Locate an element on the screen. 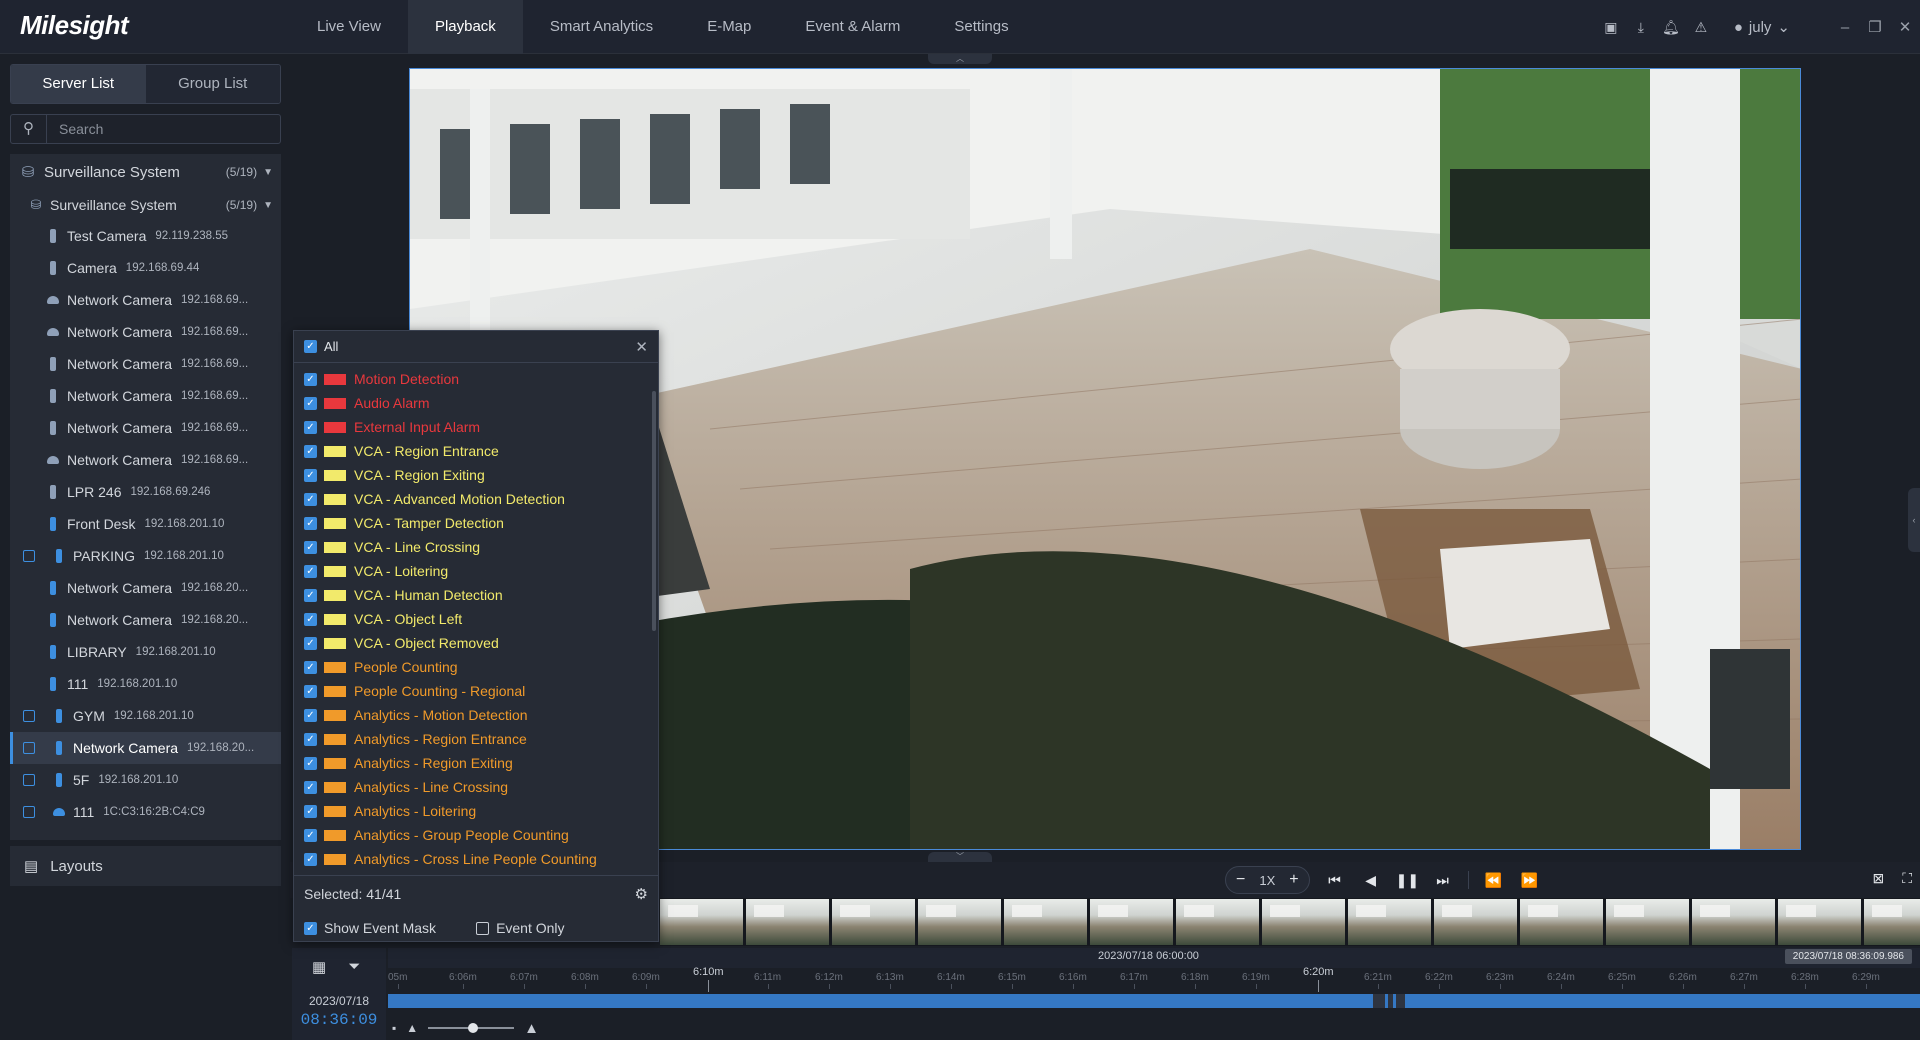  event-type-item: ✓ VCA - Region Entrance is located at coordinates (474, 451).